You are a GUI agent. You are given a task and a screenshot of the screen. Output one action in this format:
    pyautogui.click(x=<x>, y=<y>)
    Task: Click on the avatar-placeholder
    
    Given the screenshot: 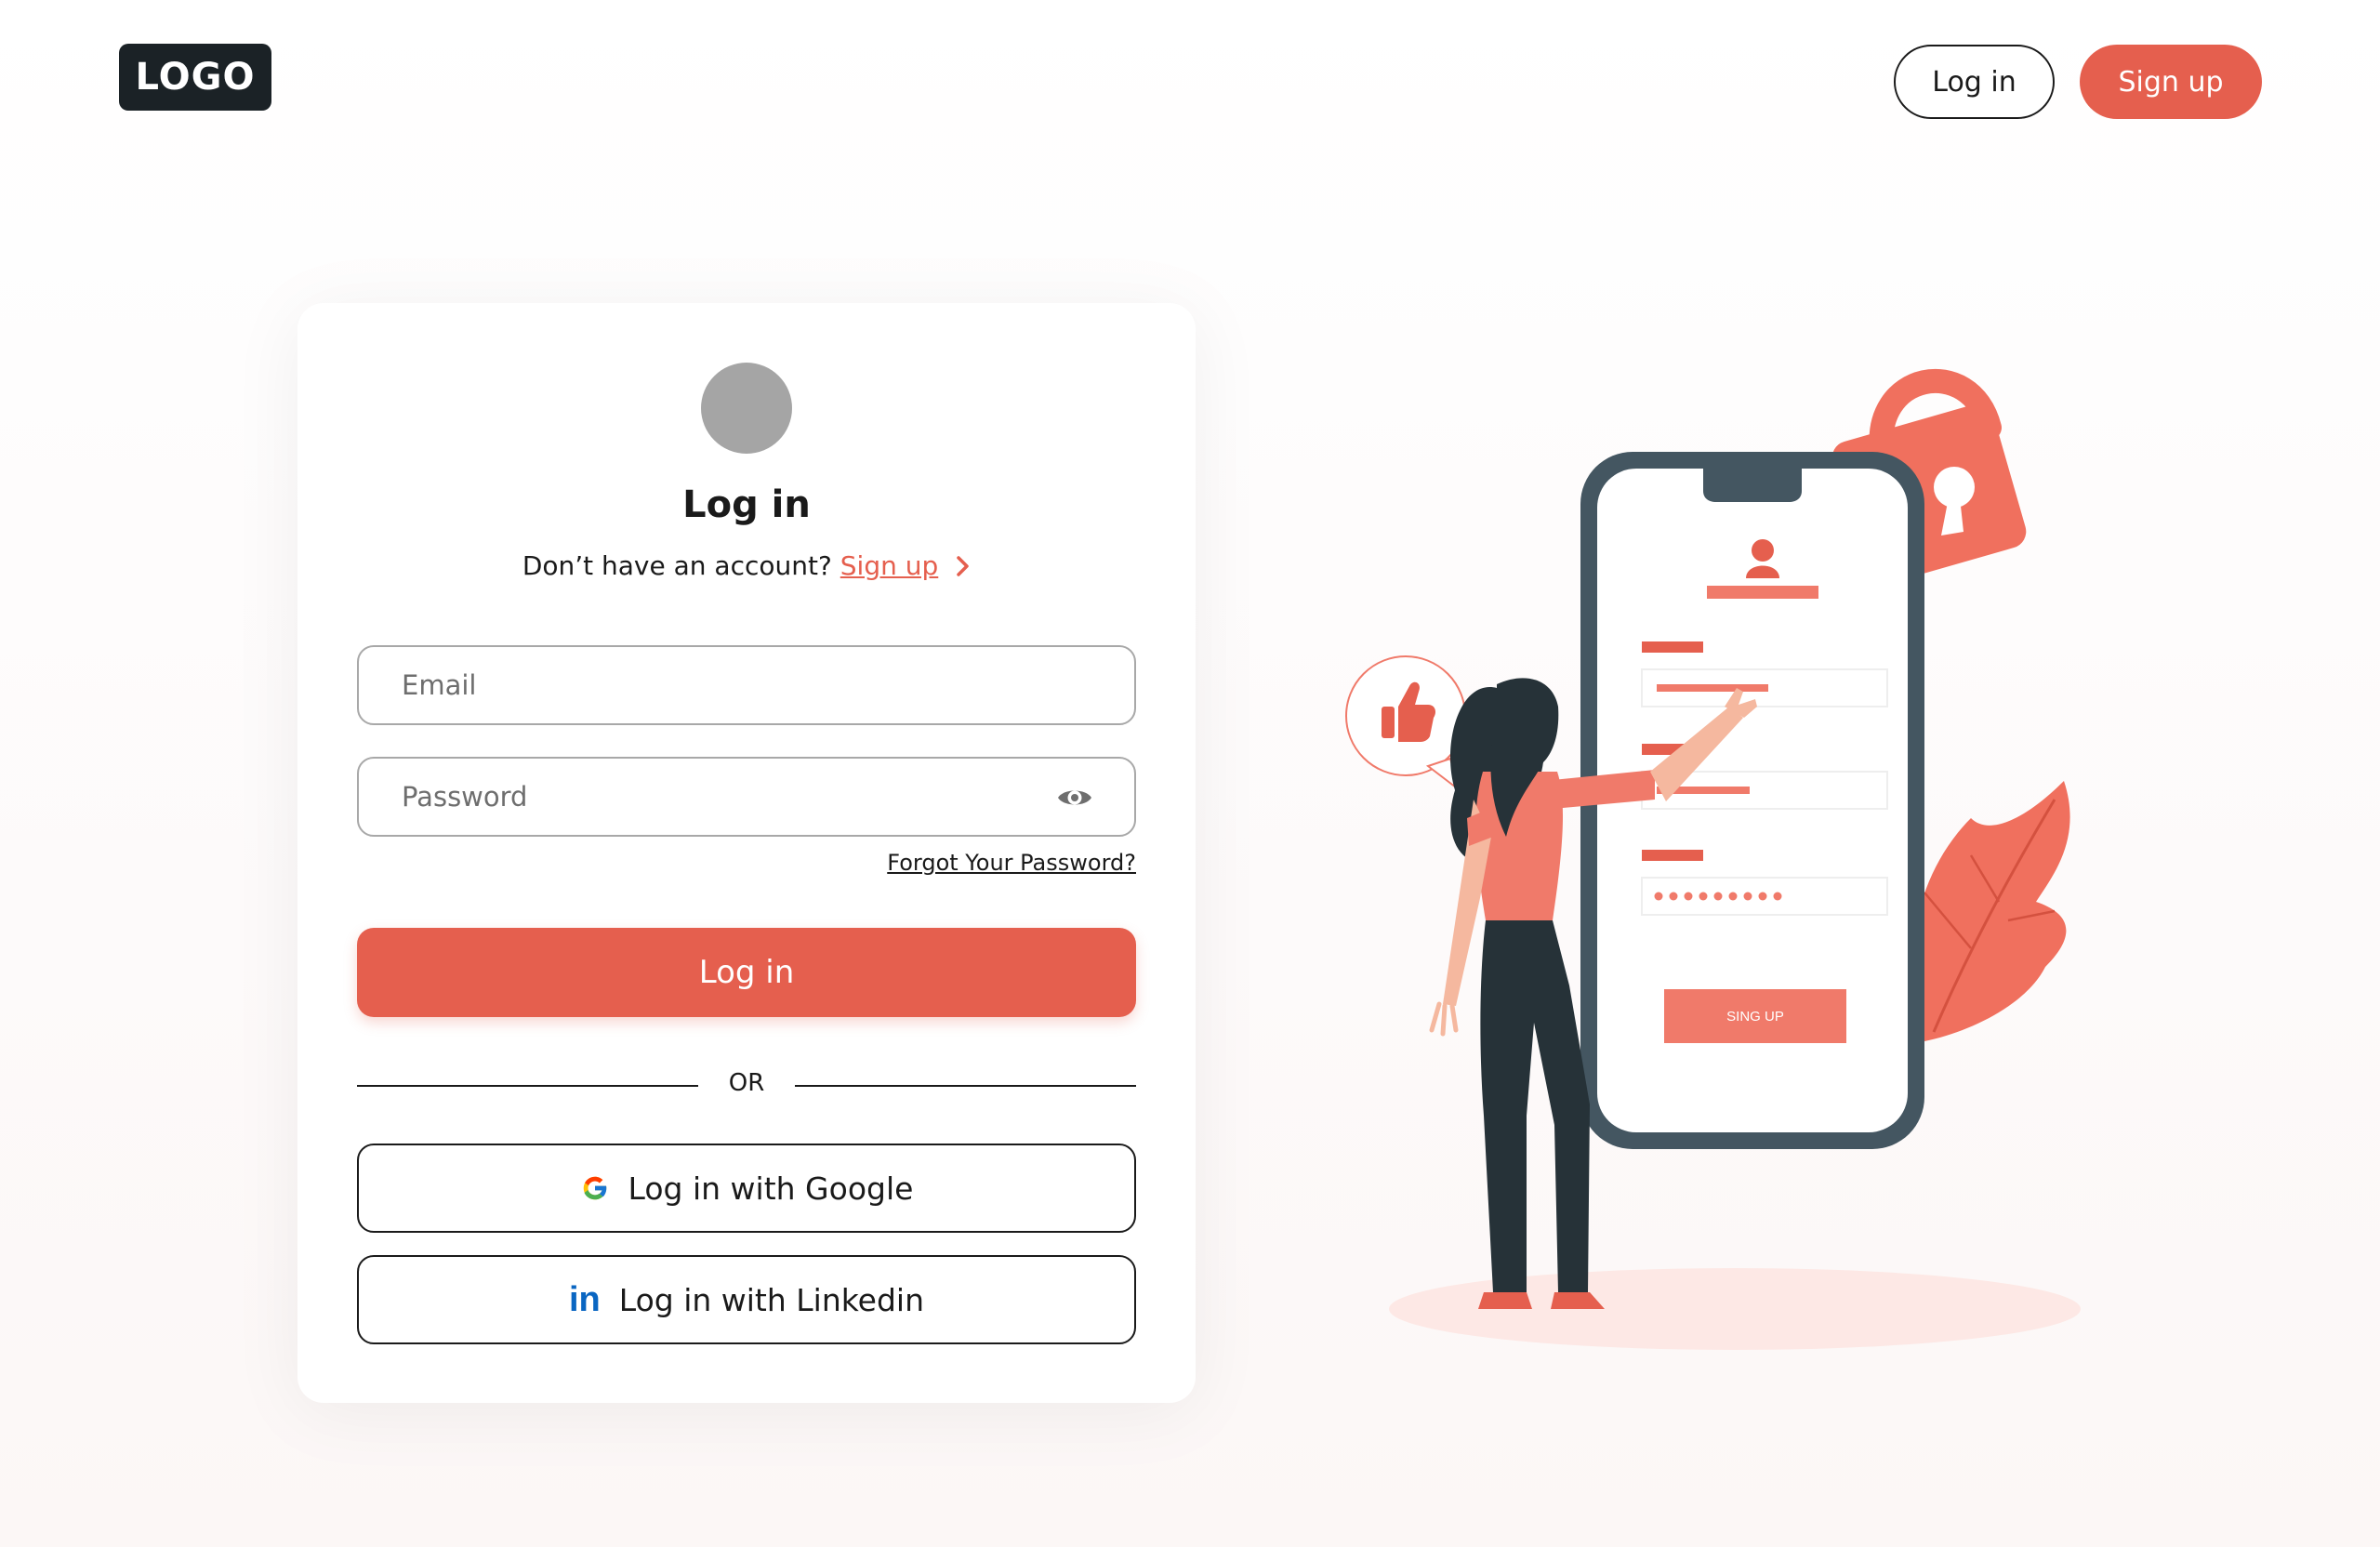 What is the action you would take?
    pyautogui.click(x=746, y=408)
    